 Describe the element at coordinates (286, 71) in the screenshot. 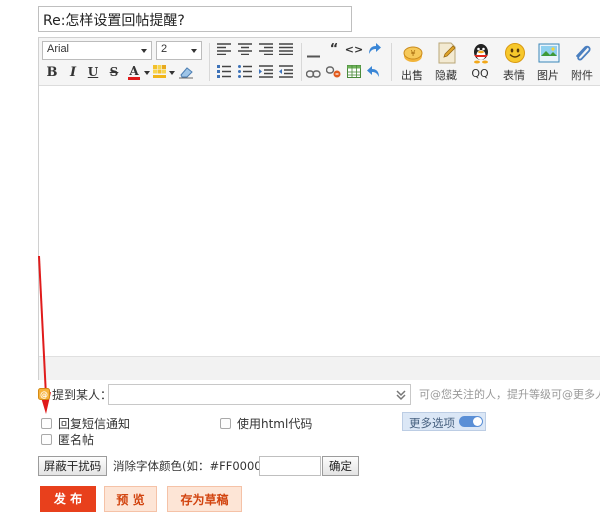

I see `outdent-icon` at that location.